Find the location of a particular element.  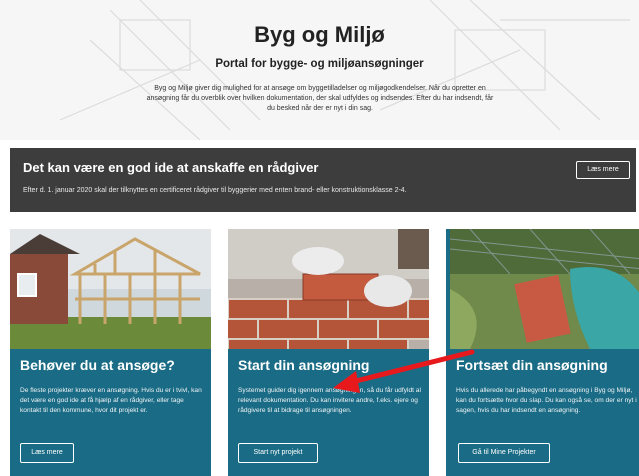

house-construction-image is located at coordinates (110, 289).